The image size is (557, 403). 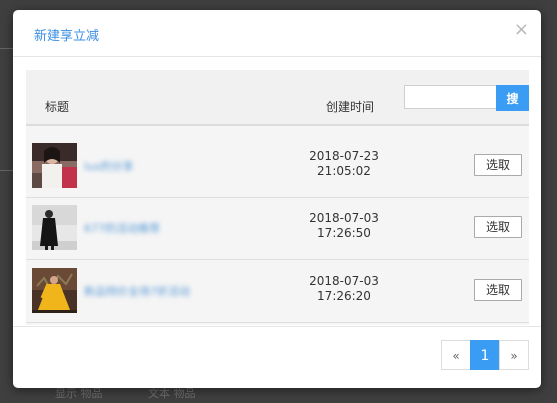 What do you see at coordinates (344, 171) in the screenshot?
I see `row-time: 21:05:02` at bounding box center [344, 171].